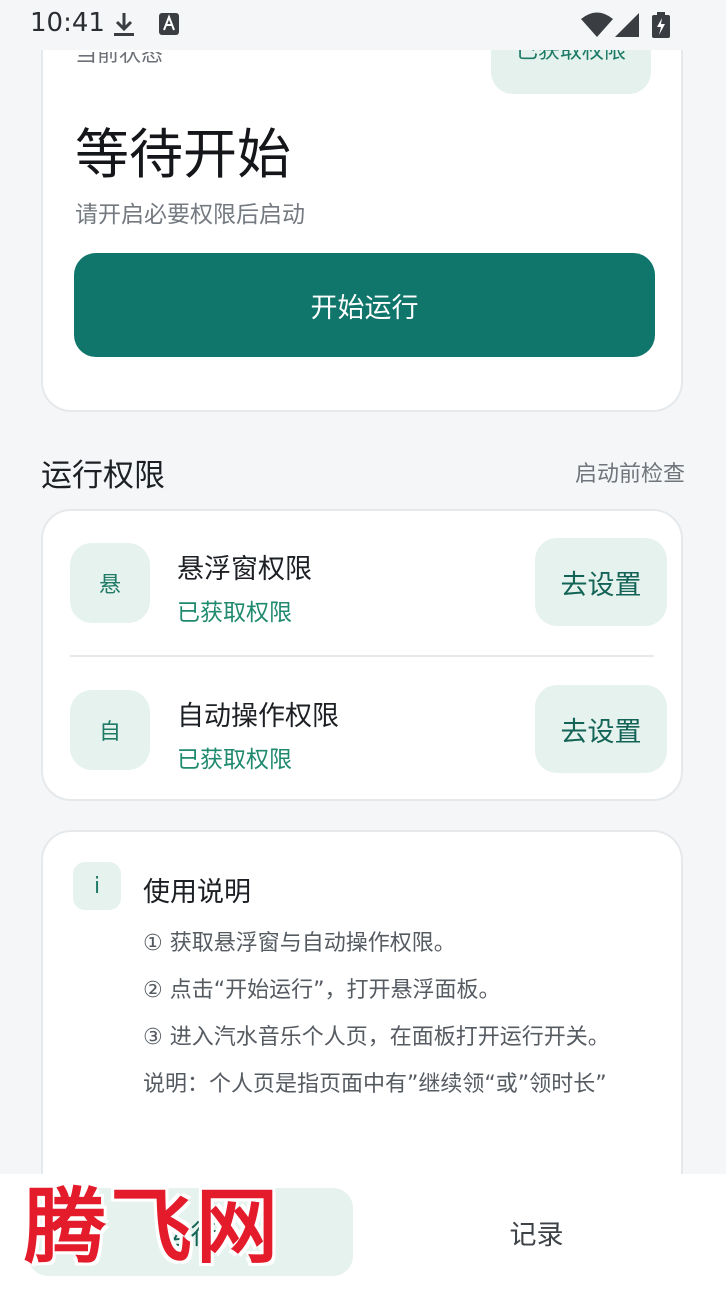 Image resolution: width=726 pixels, height=1291 pixels. What do you see at coordinates (124, 24) in the screenshot?
I see `download-icon` at bounding box center [124, 24].